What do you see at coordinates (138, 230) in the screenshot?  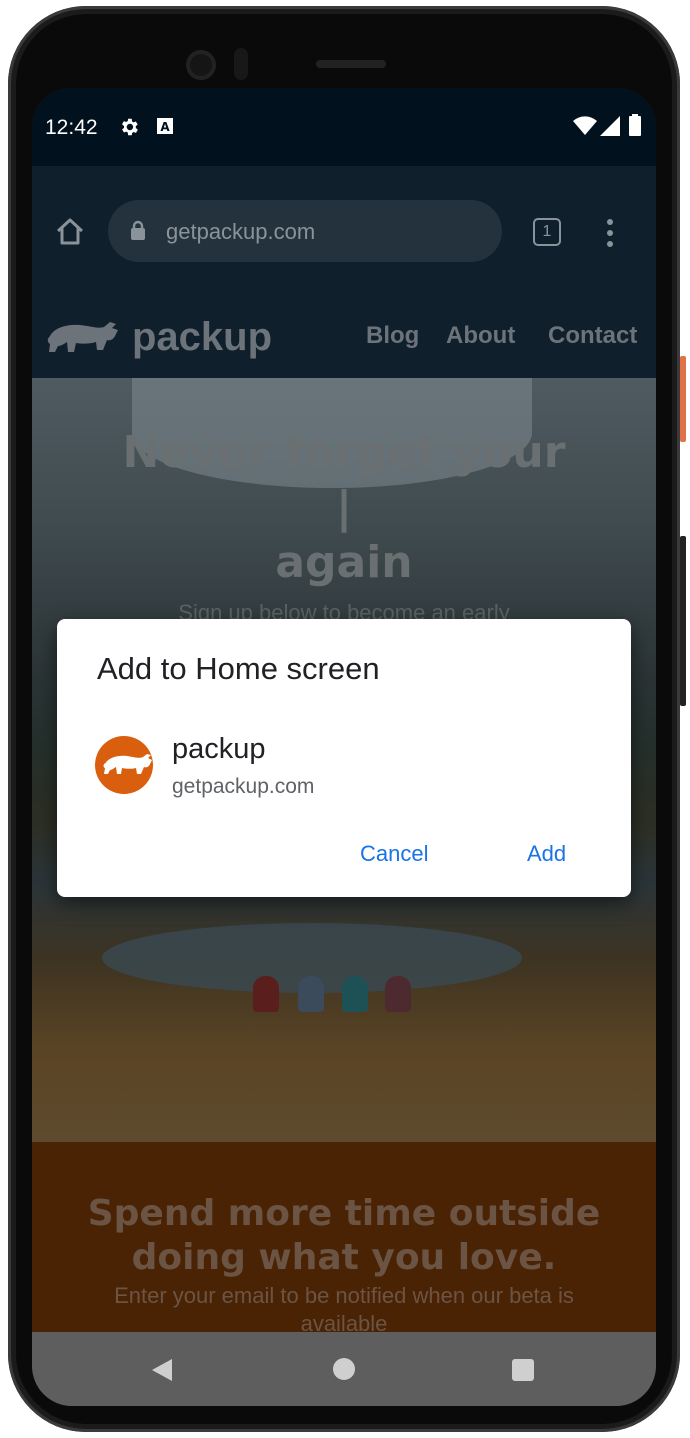 I see `lock-icon` at bounding box center [138, 230].